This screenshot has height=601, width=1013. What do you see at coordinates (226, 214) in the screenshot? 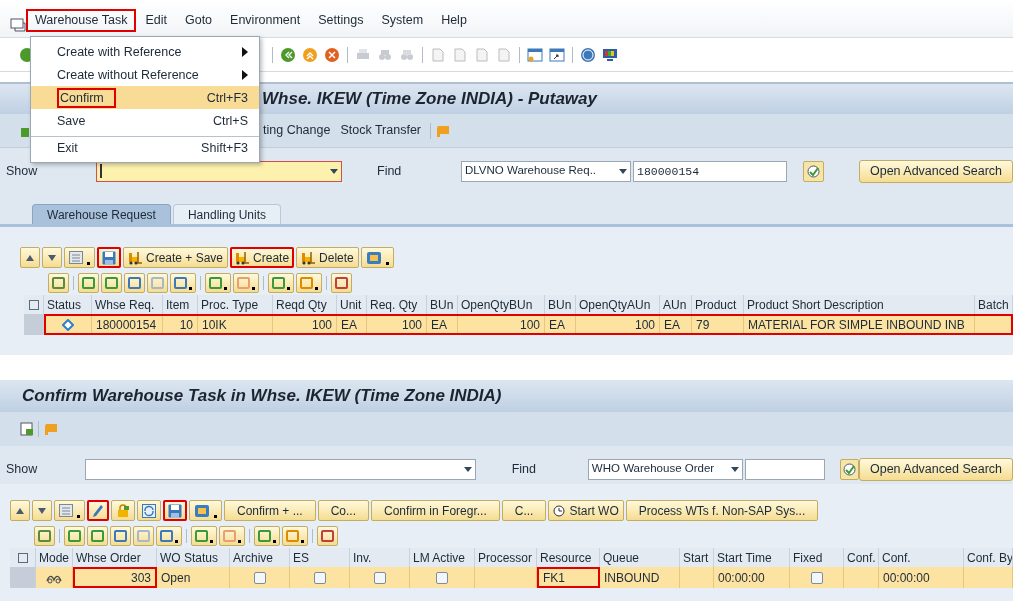
I see `tab: Handling Units` at bounding box center [226, 214].